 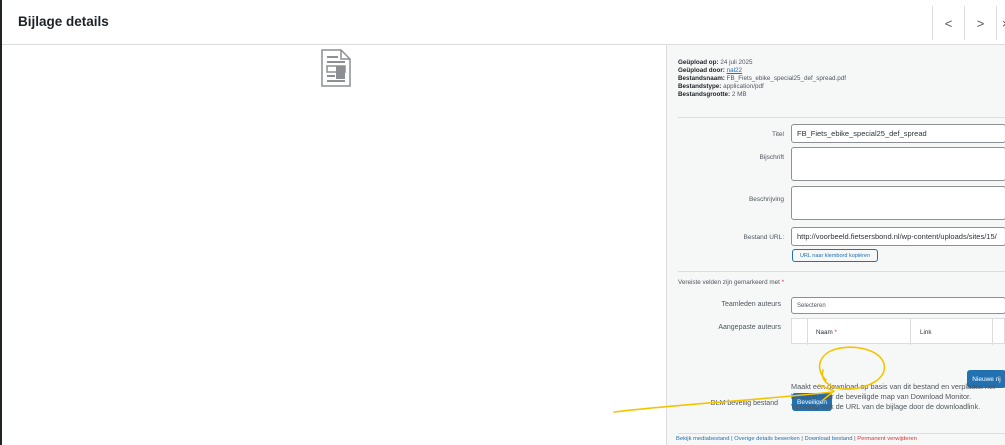 I want to click on copy-url-button: URL naar klembord kopiëren, so click(x=835, y=255).